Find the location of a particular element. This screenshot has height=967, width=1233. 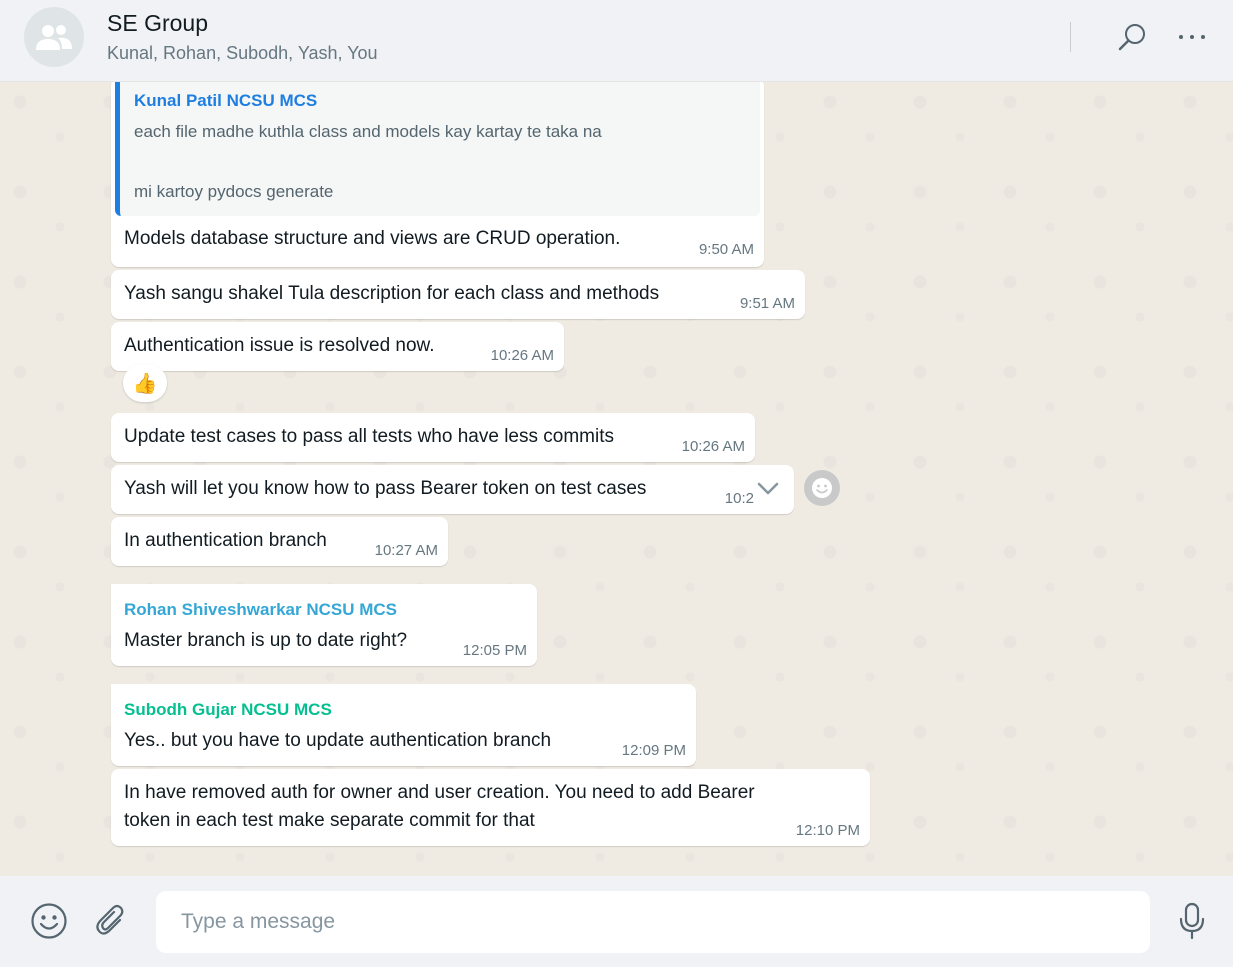

quoted-text: mi kartoy pydocs generate is located at coordinates (234, 191).